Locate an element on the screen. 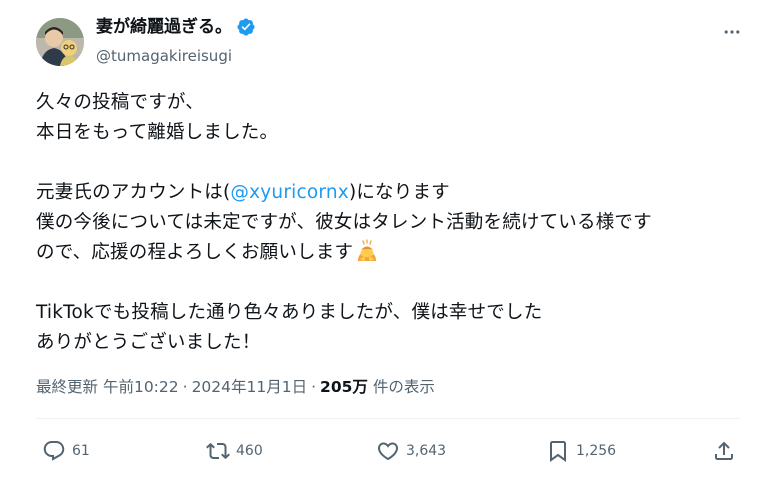  repost-count: 460 is located at coordinates (249, 451).